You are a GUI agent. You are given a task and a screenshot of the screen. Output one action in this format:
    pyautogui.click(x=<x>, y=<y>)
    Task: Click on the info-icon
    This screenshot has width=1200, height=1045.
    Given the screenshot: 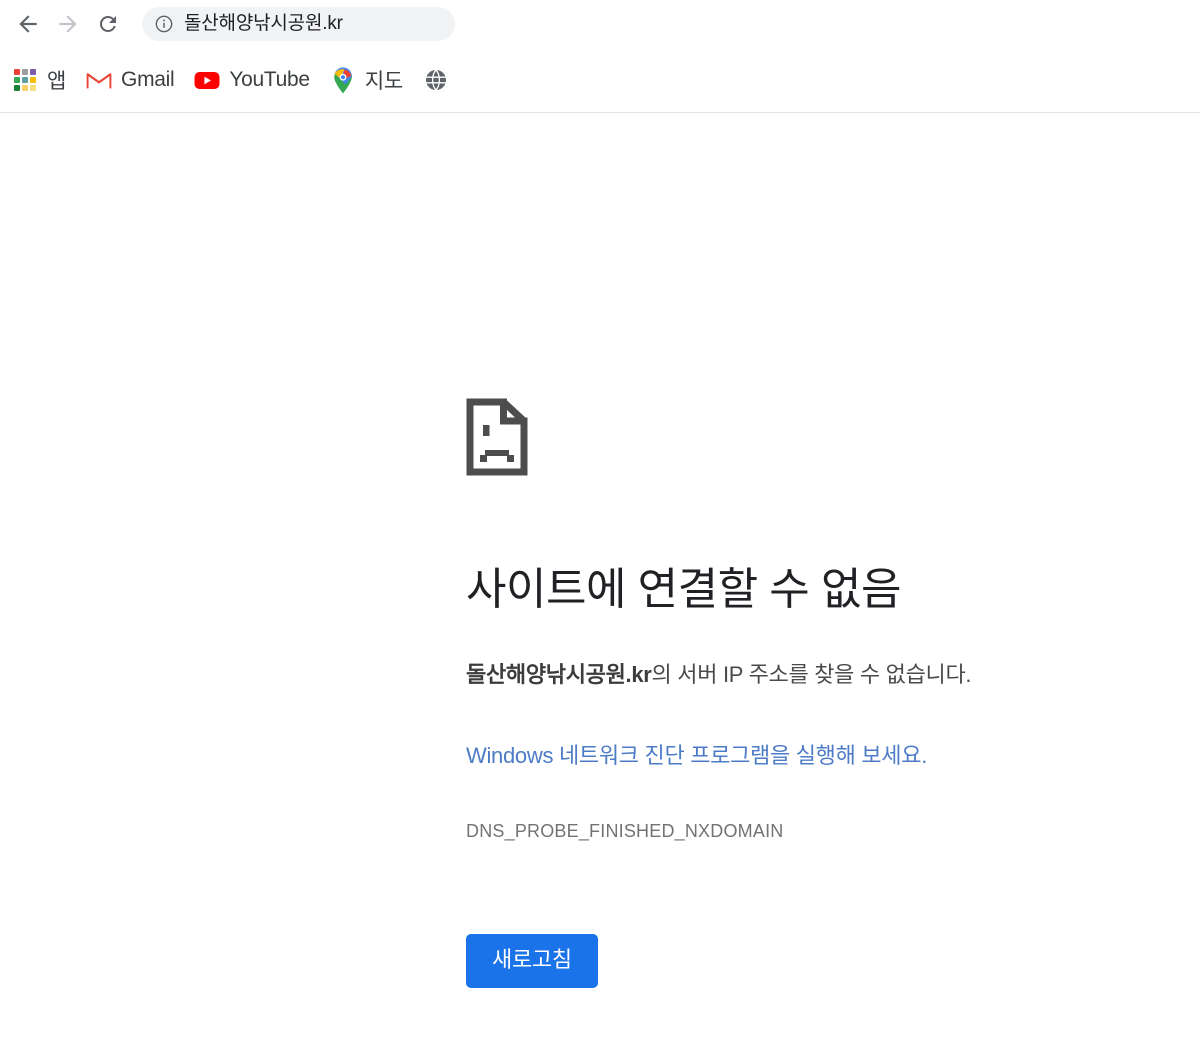 What is the action you would take?
    pyautogui.click(x=164, y=24)
    